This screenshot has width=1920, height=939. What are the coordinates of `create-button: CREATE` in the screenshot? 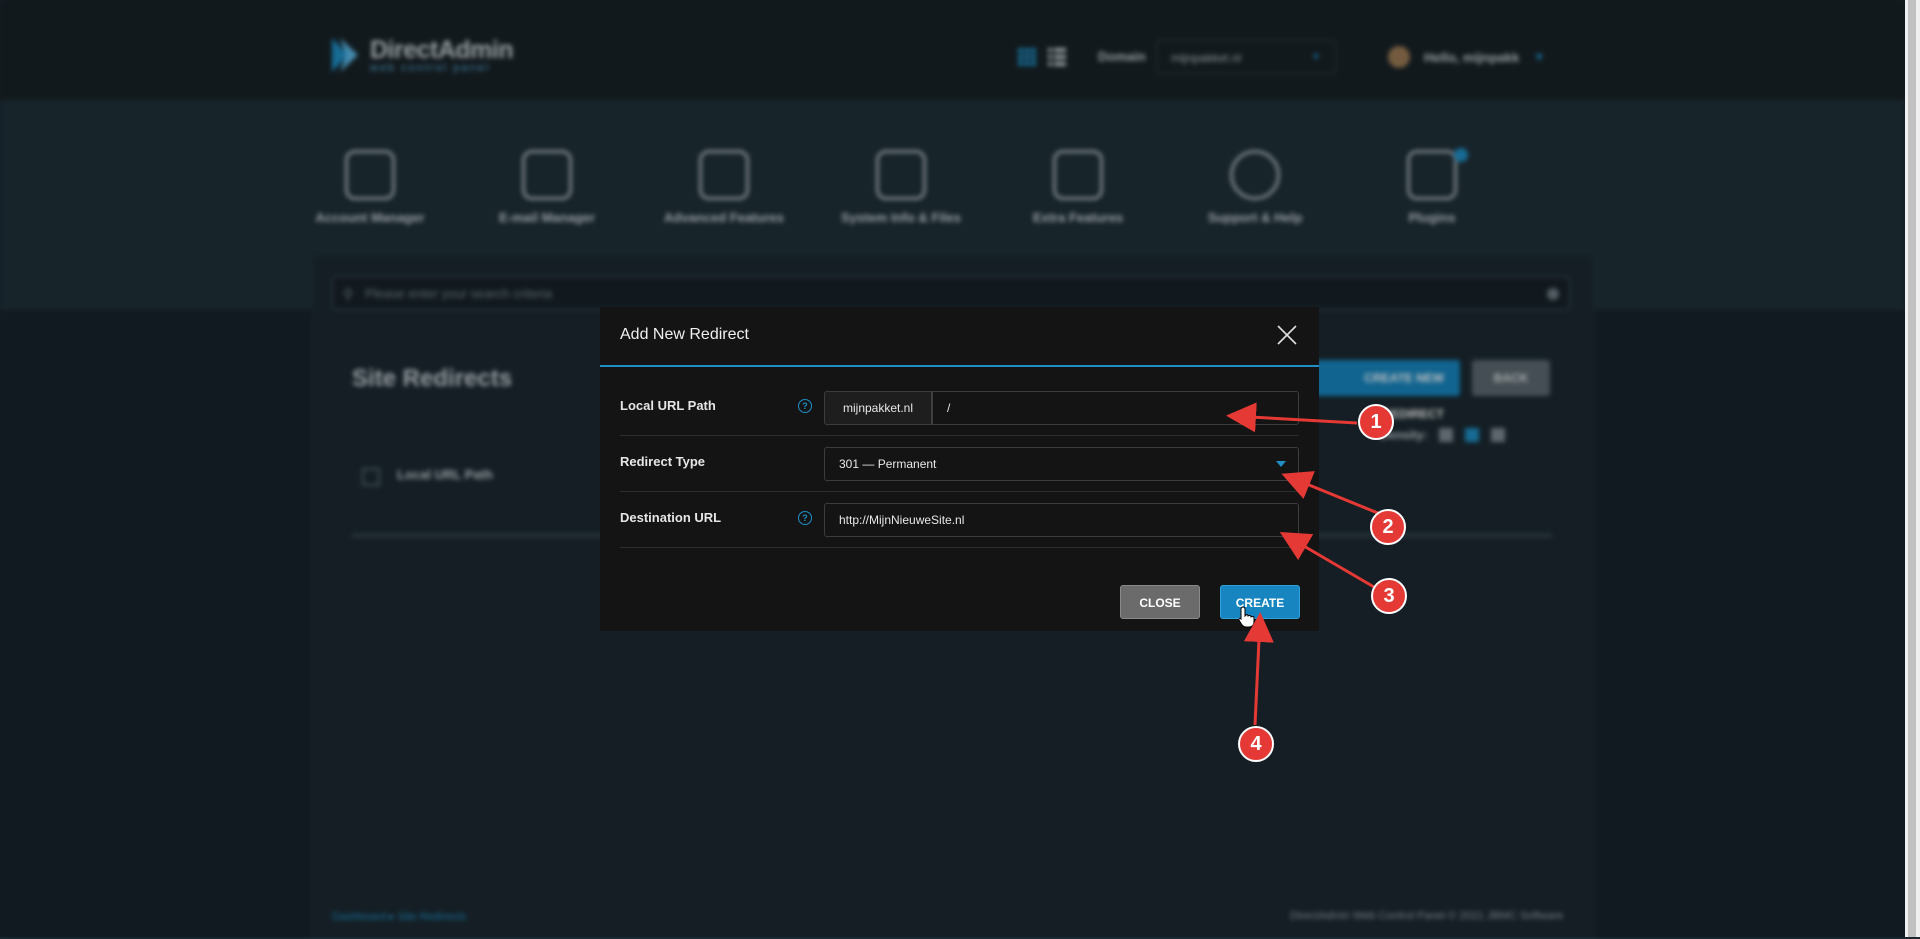 It's located at (1260, 602).